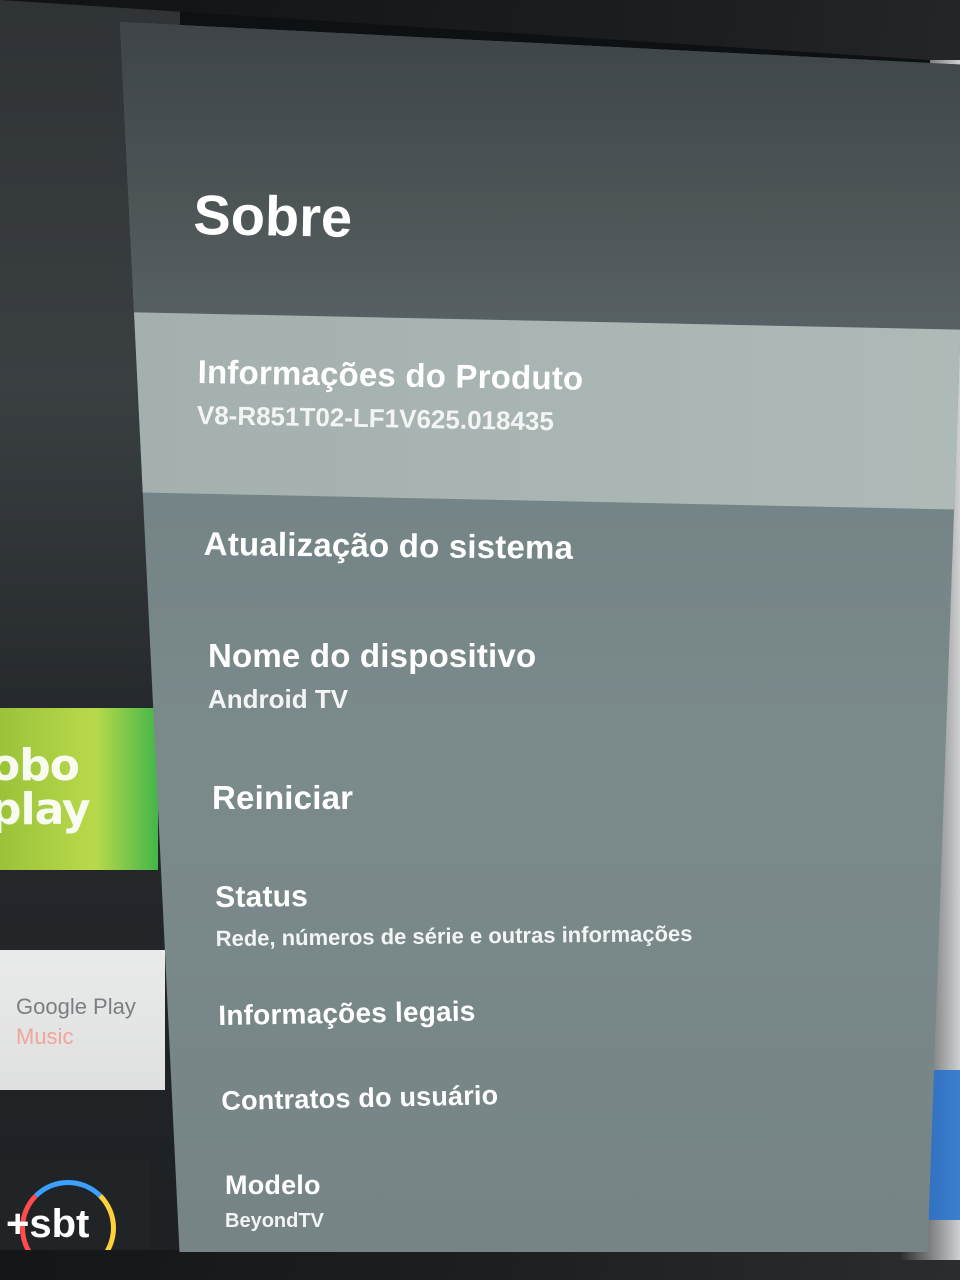  Describe the element at coordinates (272, 215) in the screenshot. I see `page-title: Sobre` at that location.